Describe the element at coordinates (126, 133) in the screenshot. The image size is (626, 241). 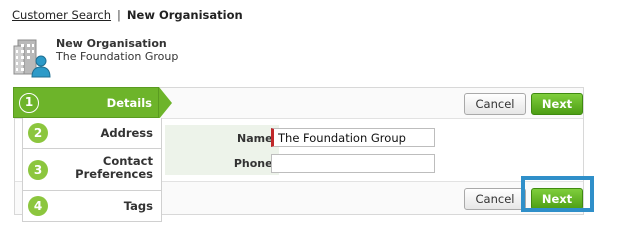
I see `step-label-address: Address` at that location.